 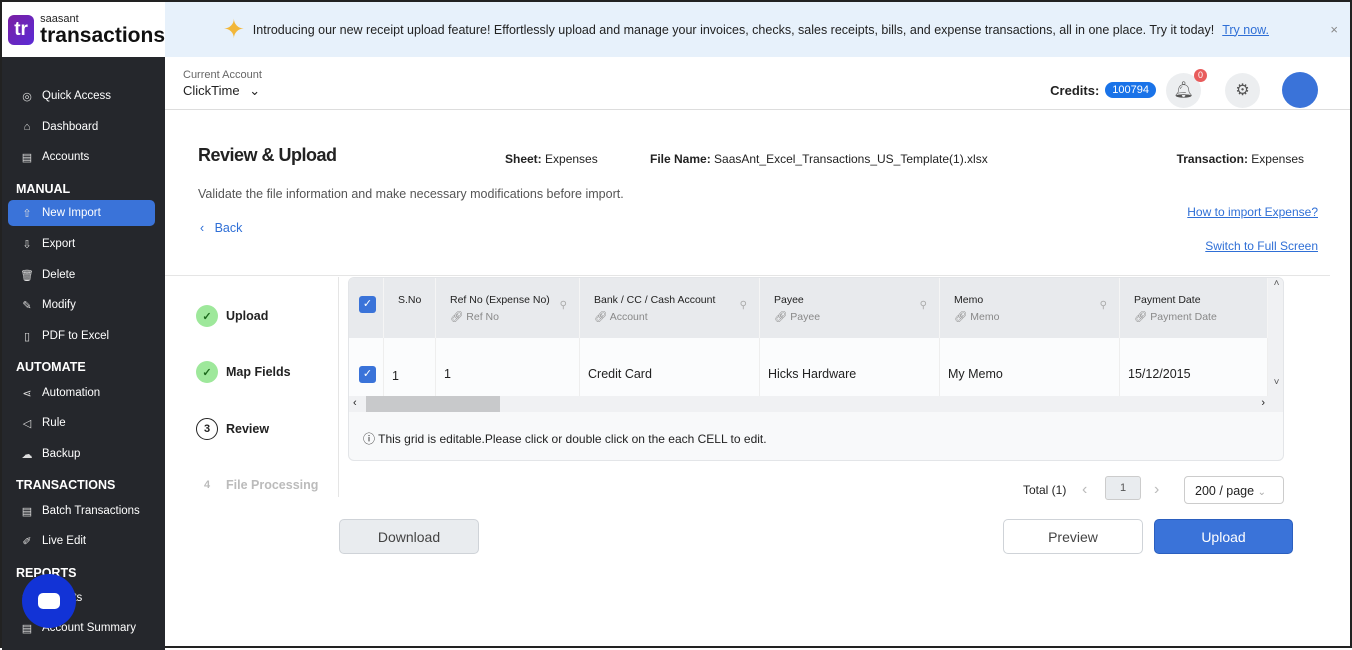 I want to click on bell-icon: 🔔︎, so click(x=1183, y=90).